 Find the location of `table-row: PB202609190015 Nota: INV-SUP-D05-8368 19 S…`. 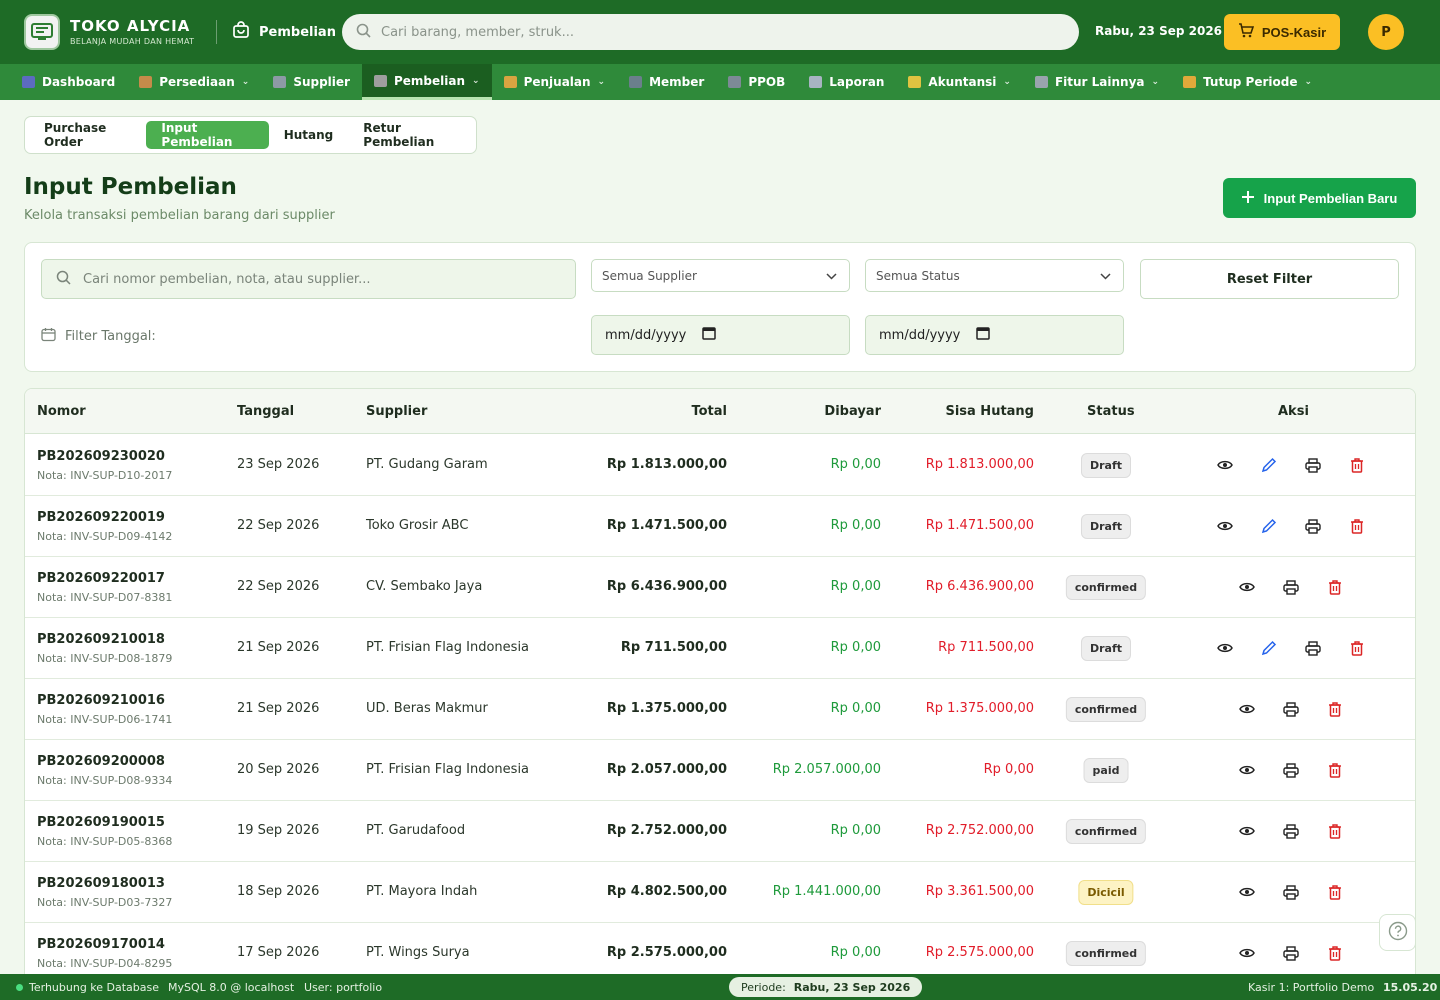

table-row: PB202609190015 Nota: INV-SUP-D05-8368 19 S… is located at coordinates (720, 831).